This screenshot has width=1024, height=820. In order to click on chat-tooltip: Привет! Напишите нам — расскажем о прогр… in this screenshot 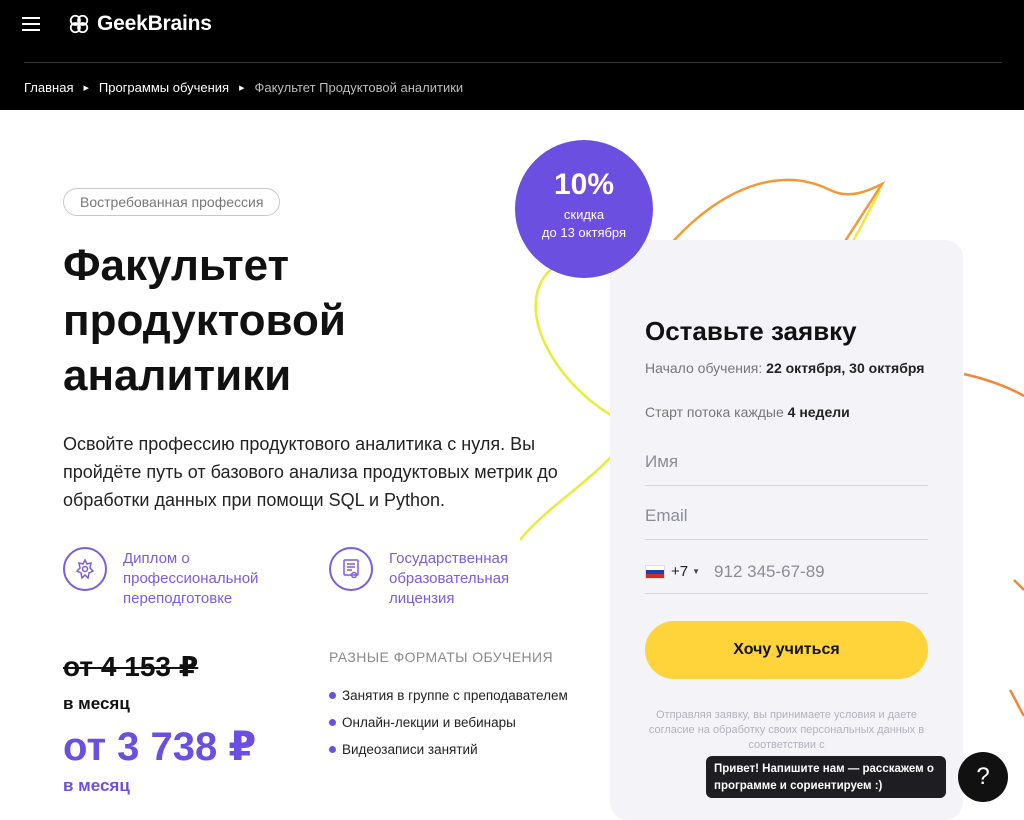, I will do `click(826, 777)`.